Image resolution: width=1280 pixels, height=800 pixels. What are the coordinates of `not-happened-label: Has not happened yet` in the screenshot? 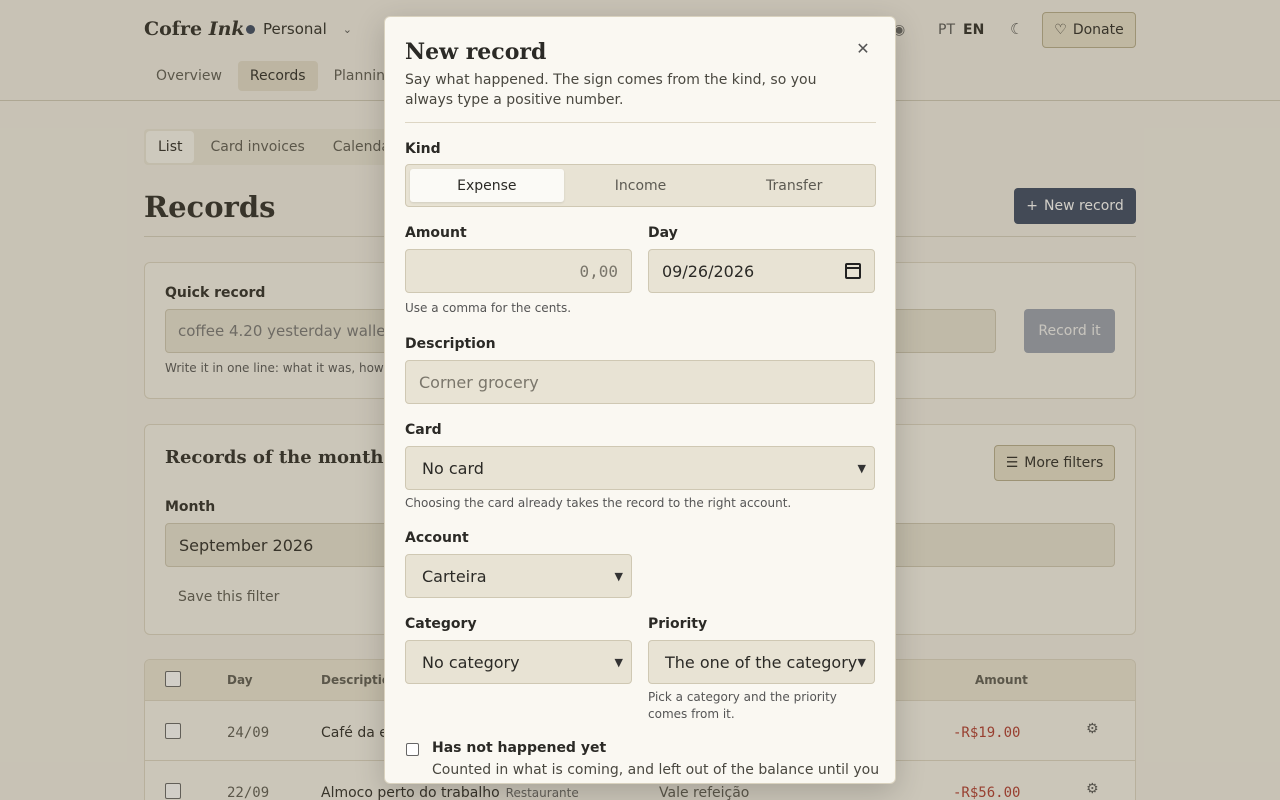 It's located at (519, 748).